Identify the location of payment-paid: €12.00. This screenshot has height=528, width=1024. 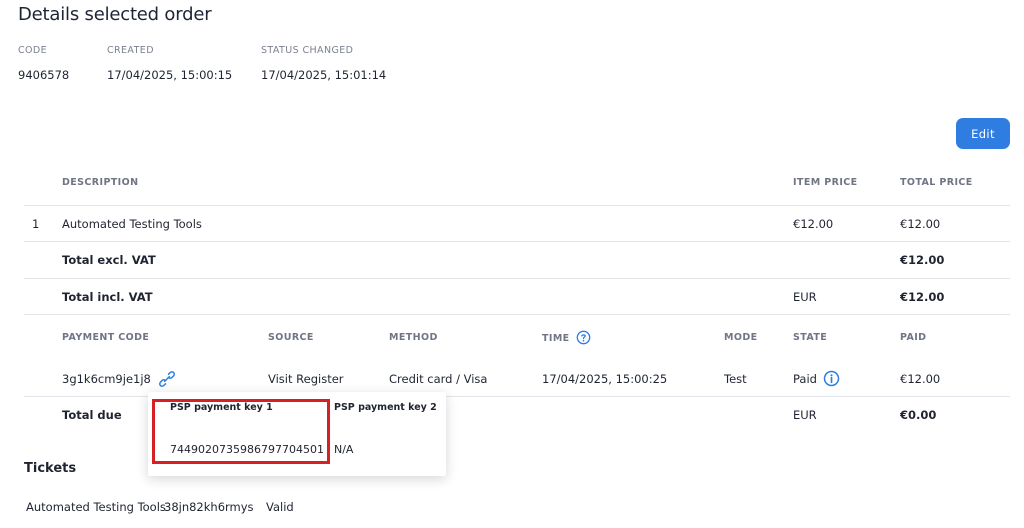
(920, 379).